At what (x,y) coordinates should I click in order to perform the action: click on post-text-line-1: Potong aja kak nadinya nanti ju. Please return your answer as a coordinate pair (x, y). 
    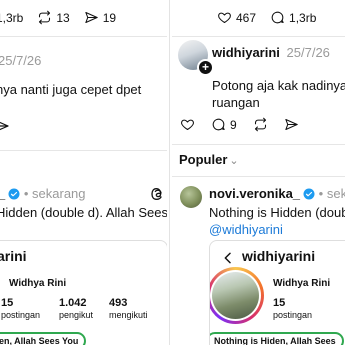
    Looking at the image, I should click on (278, 85).